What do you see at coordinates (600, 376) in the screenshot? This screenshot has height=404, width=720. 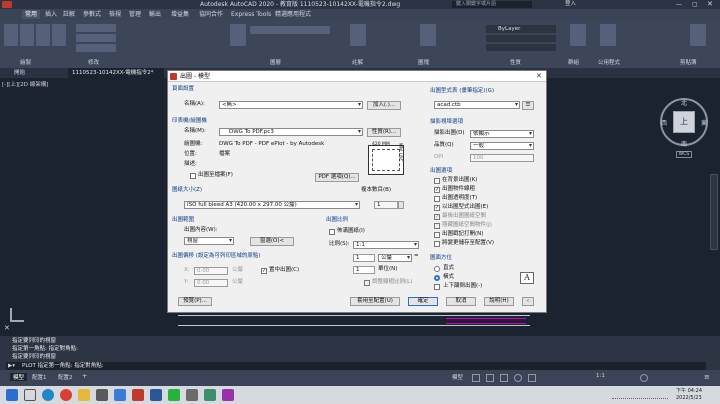 I see `annotation-scale: 1:1` at bounding box center [600, 376].